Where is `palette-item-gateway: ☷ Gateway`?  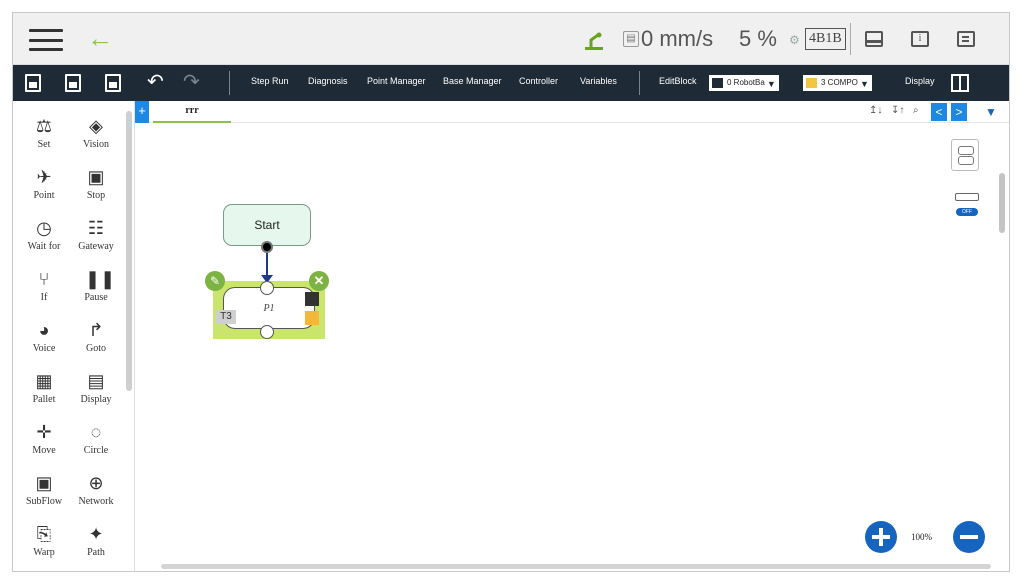
palette-item-gateway: ☷ Gateway is located at coordinates (96, 238).